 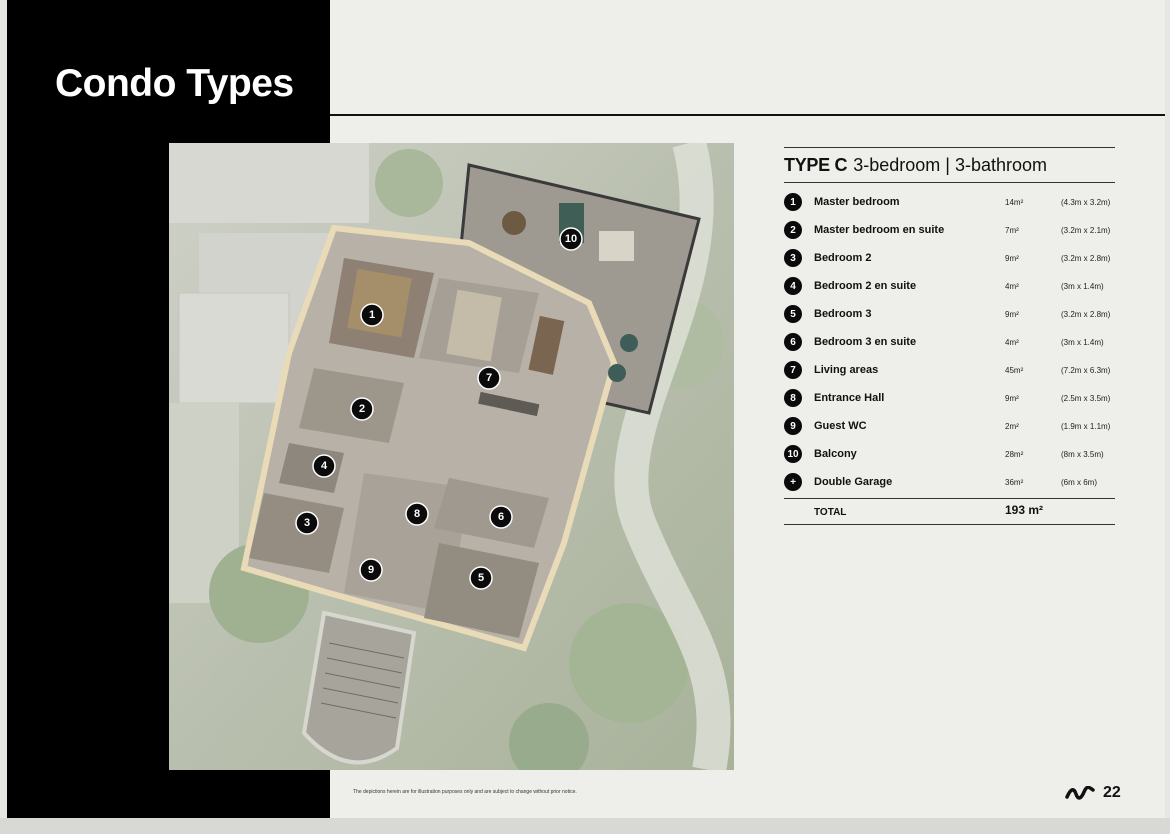 I want to click on room-name: Guest WC, so click(x=840, y=426).